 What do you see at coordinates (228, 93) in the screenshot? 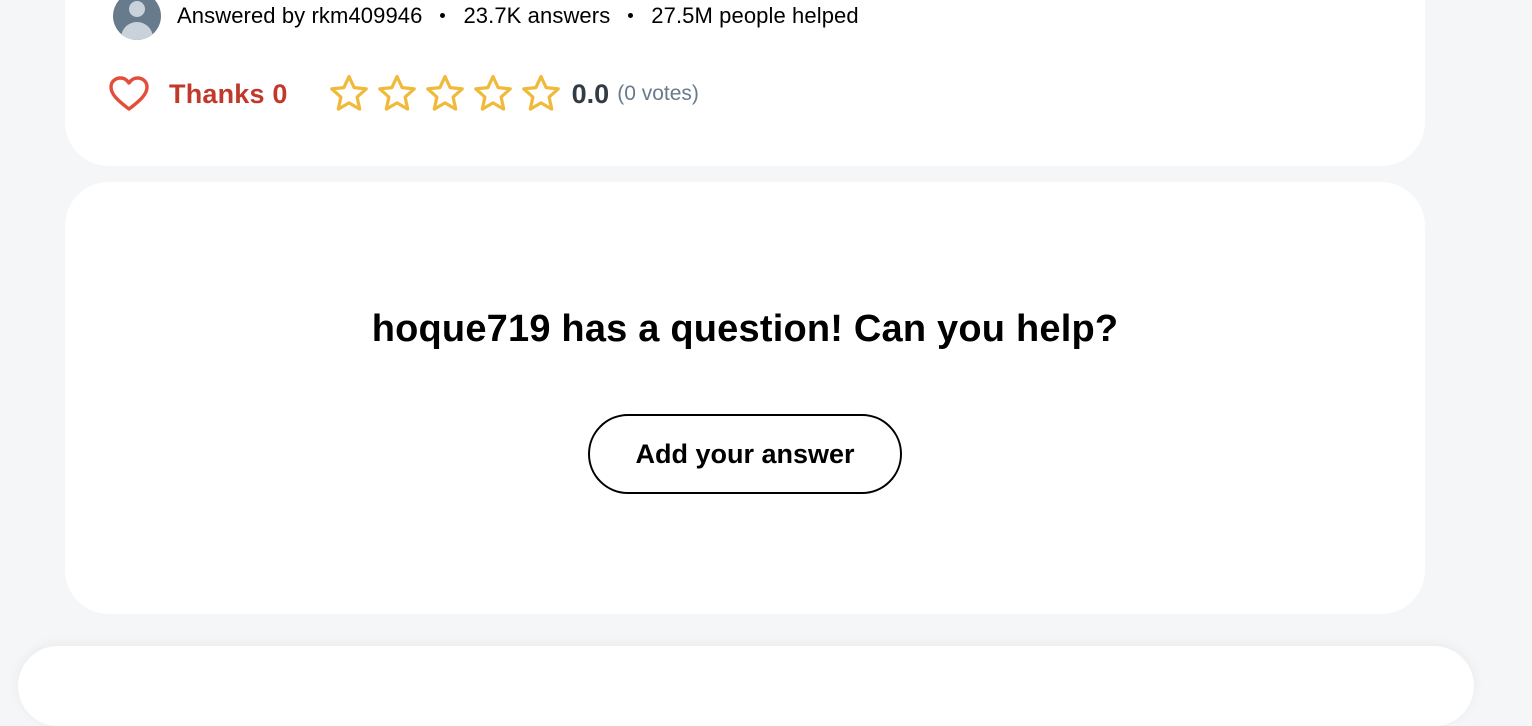
I see `thanks-label: Thanks 0` at bounding box center [228, 93].